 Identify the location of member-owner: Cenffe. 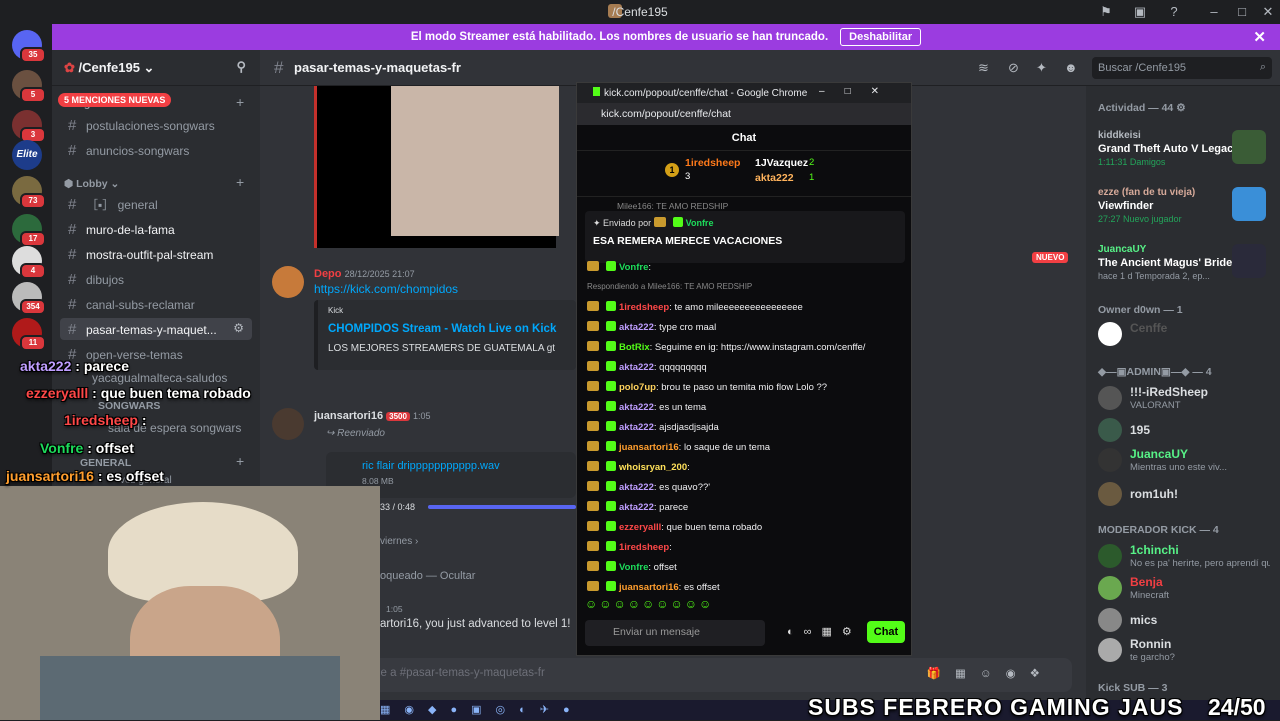
(1187, 334).